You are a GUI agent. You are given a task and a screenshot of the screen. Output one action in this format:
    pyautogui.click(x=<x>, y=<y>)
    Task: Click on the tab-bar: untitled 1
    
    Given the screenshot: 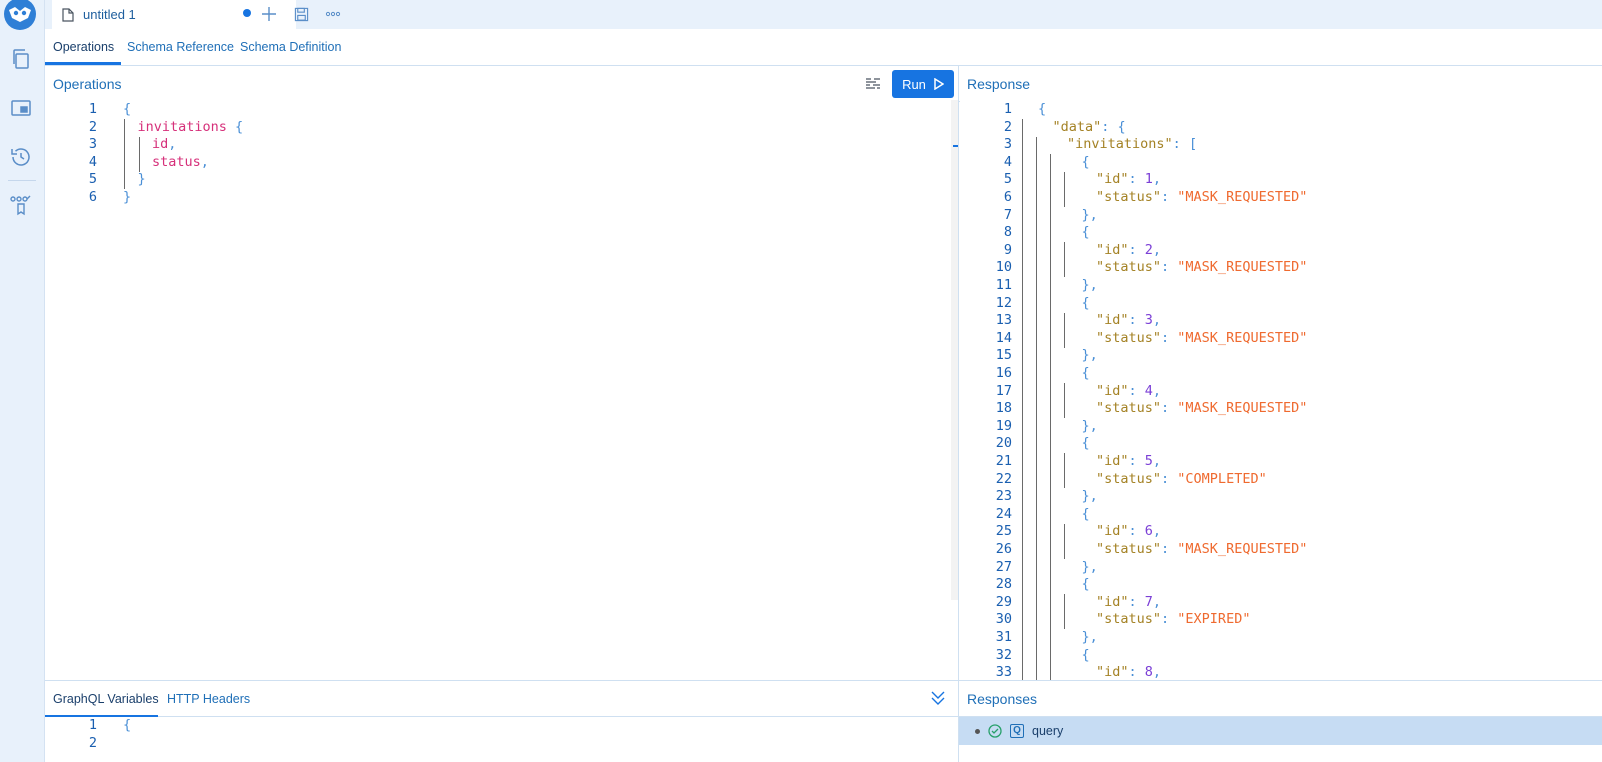 What is the action you would take?
    pyautogui.click(x=823, y=14)
    